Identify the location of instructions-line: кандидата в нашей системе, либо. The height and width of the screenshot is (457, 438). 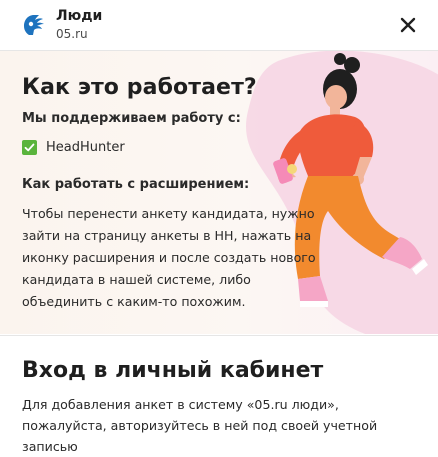
(136, 279).